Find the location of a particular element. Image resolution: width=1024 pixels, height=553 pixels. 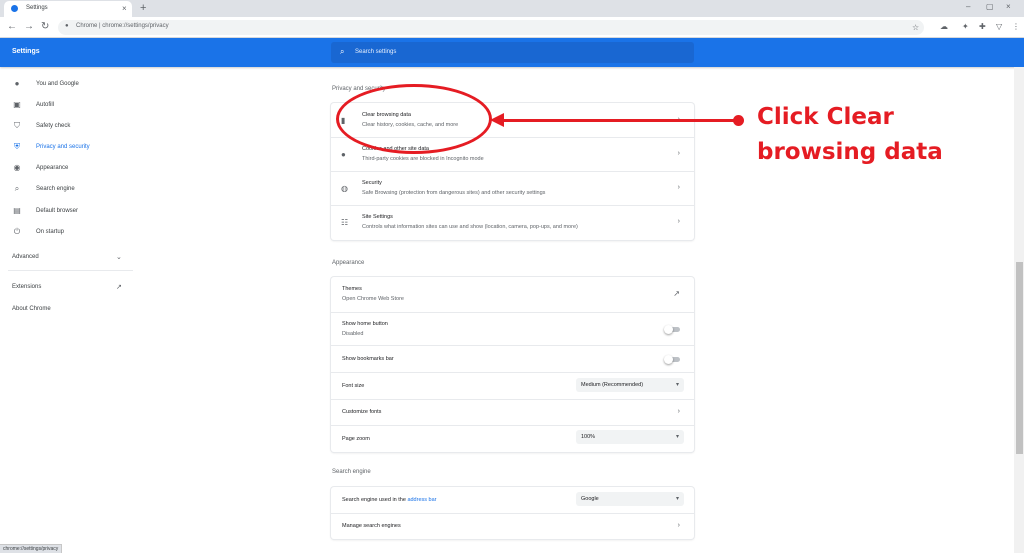

more-menu-icon: ⋮ is located at coordinates (1016, 26).